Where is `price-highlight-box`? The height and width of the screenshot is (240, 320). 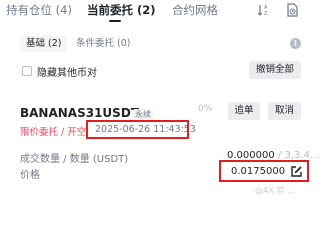
price-highlight-box is located at coordinates (264, 171).